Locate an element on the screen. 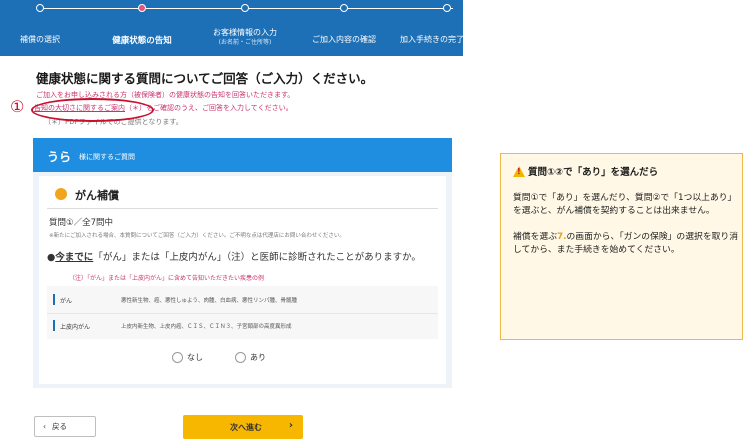  chevron-left-icon: ‹ is located at coordinates (44, 426).